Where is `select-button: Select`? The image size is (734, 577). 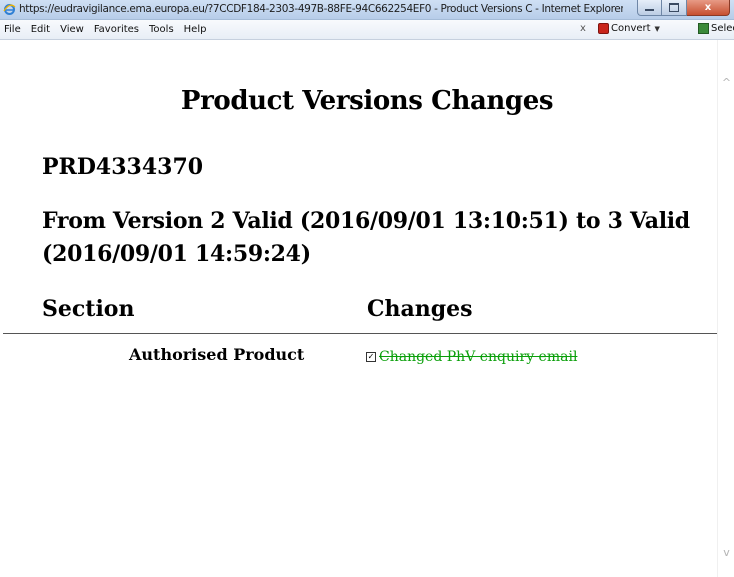
select-button: Select is located at coordinates (716, 28).